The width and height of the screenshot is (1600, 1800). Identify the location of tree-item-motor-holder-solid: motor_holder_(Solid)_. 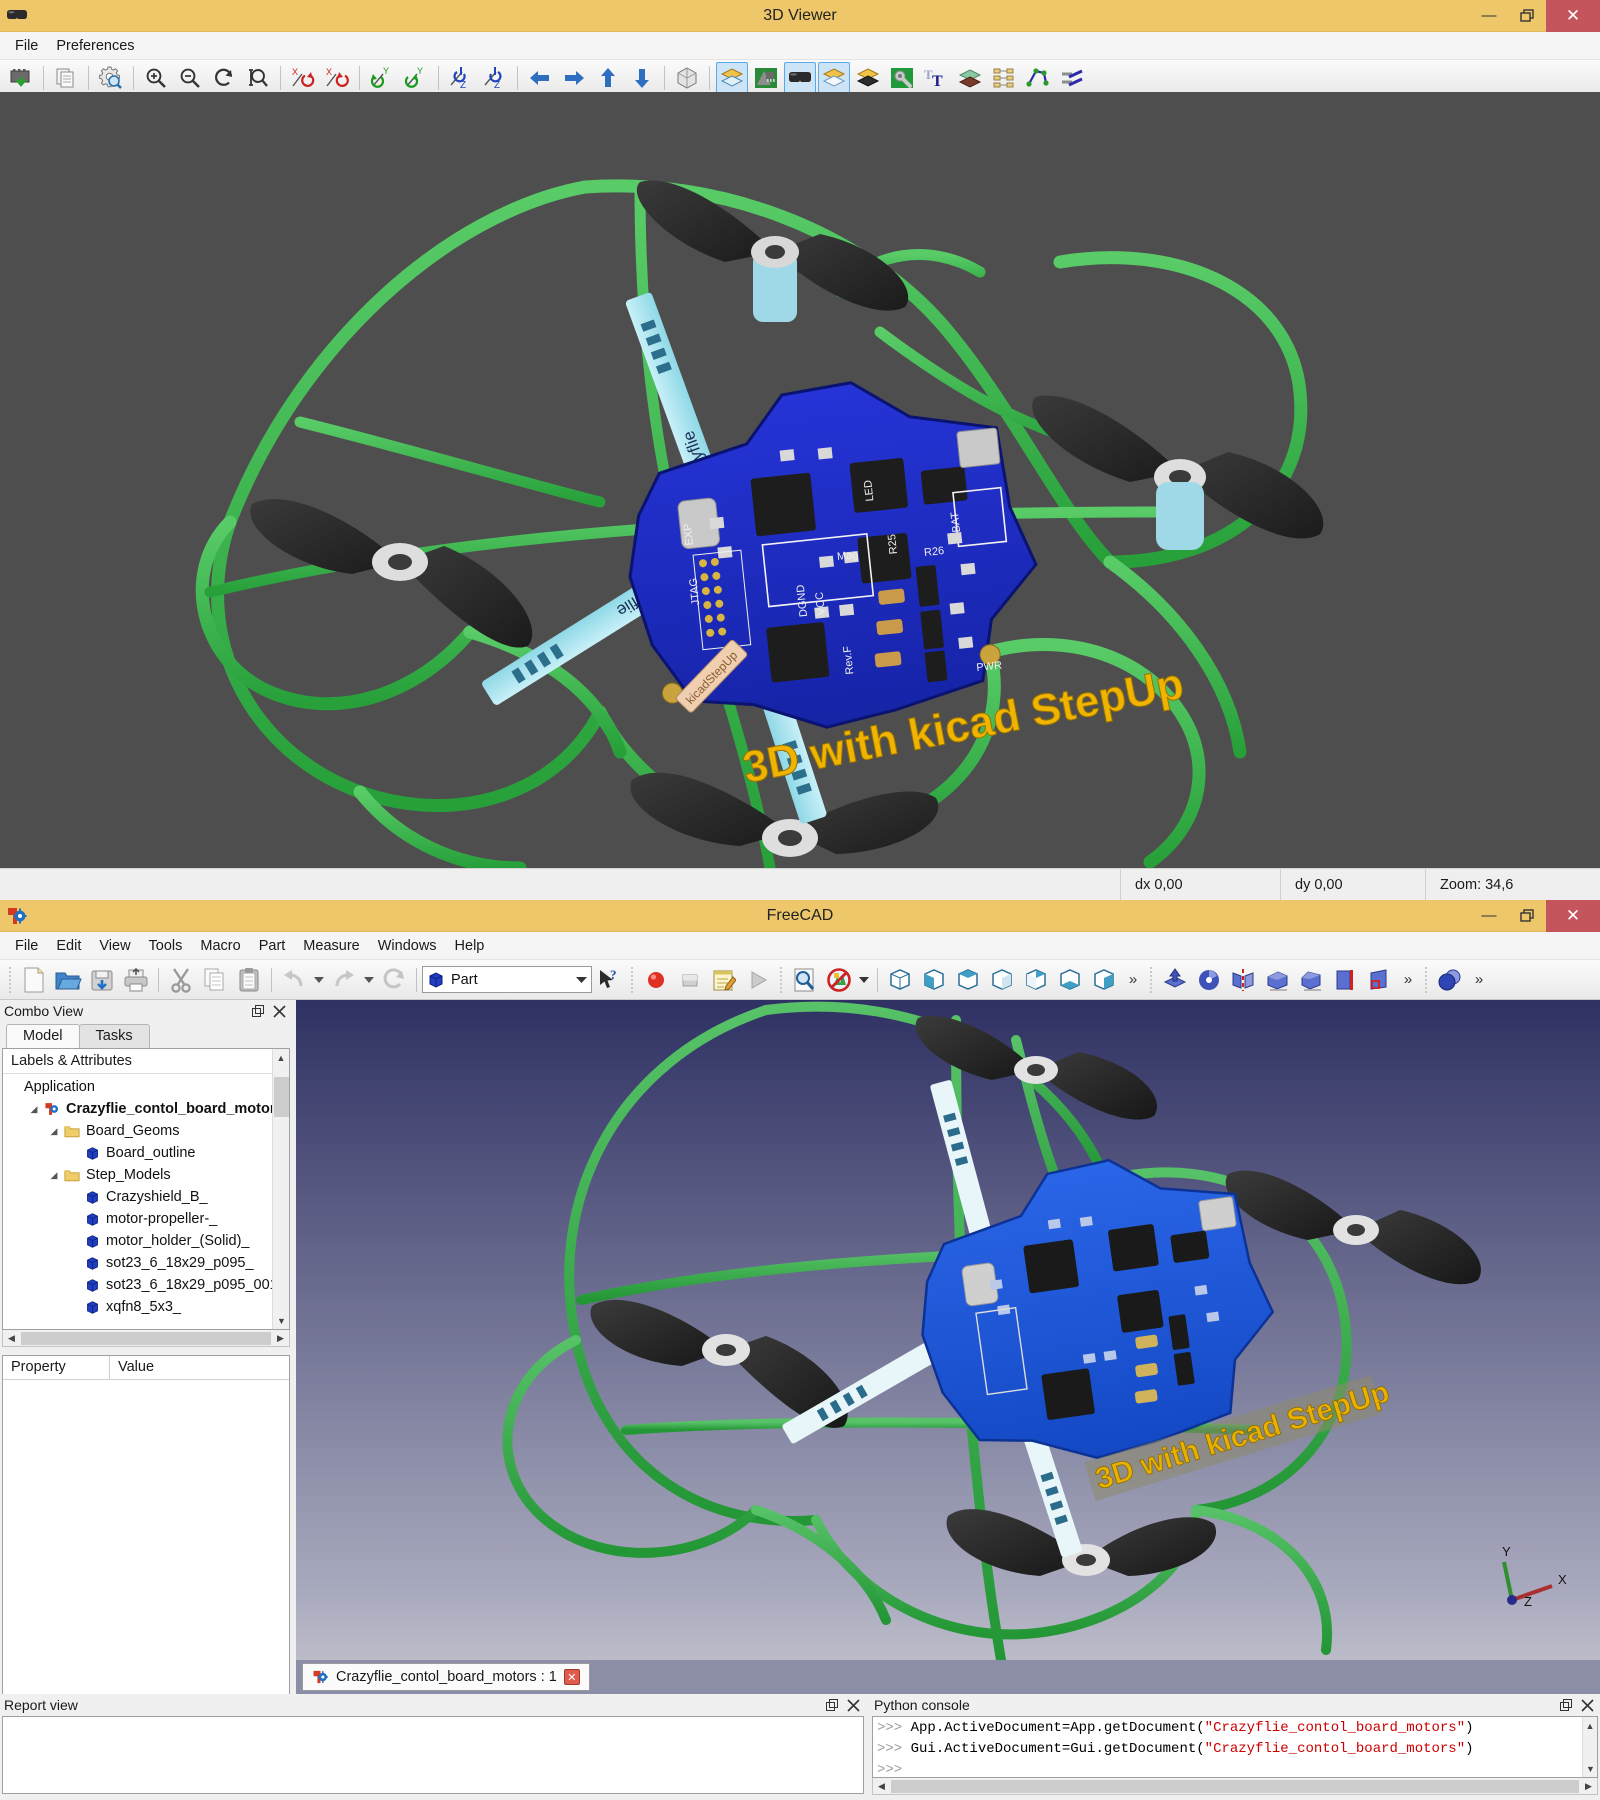
(146, 1241).